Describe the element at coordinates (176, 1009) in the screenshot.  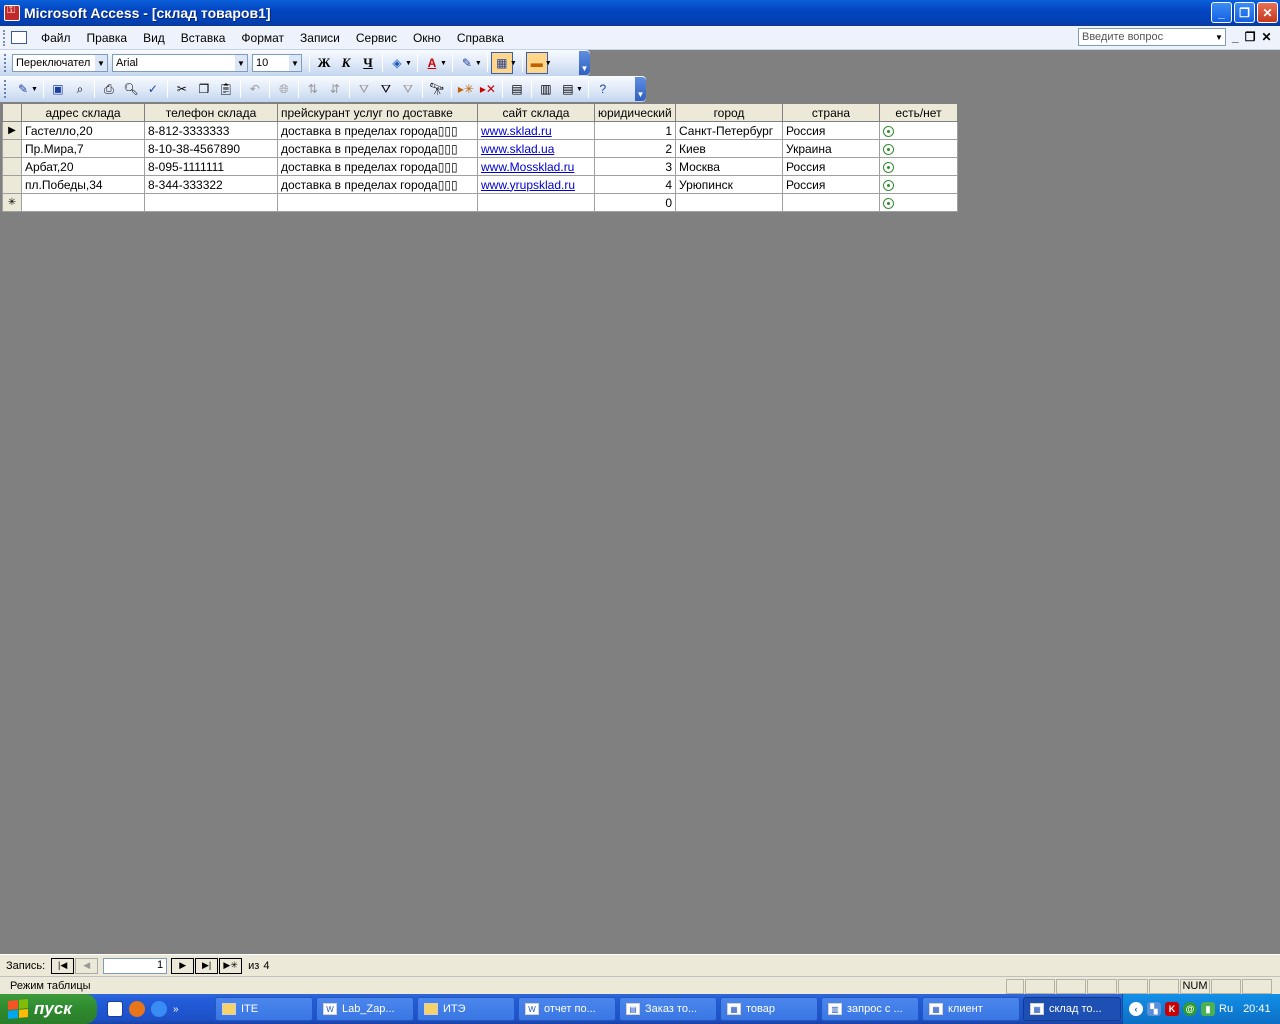
I see `quick-launch-more-icon: »` at that location.